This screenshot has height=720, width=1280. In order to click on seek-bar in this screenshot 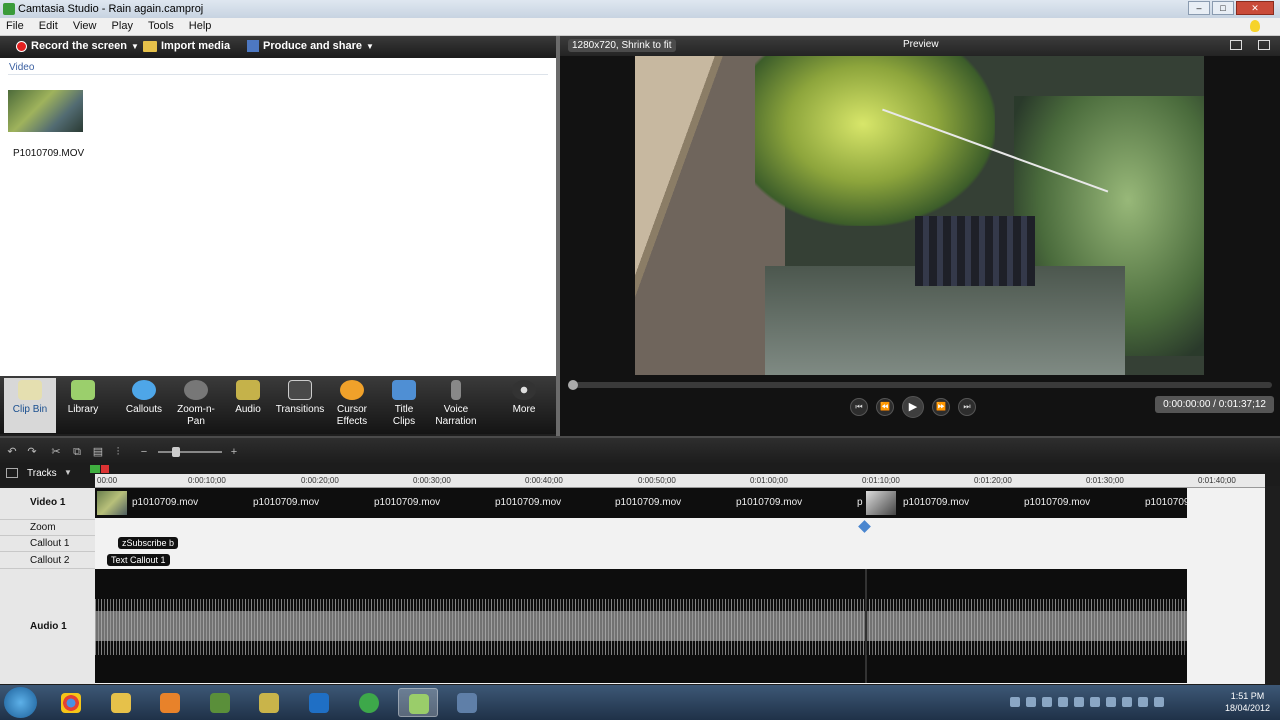, I will do `click(920, 385)`.